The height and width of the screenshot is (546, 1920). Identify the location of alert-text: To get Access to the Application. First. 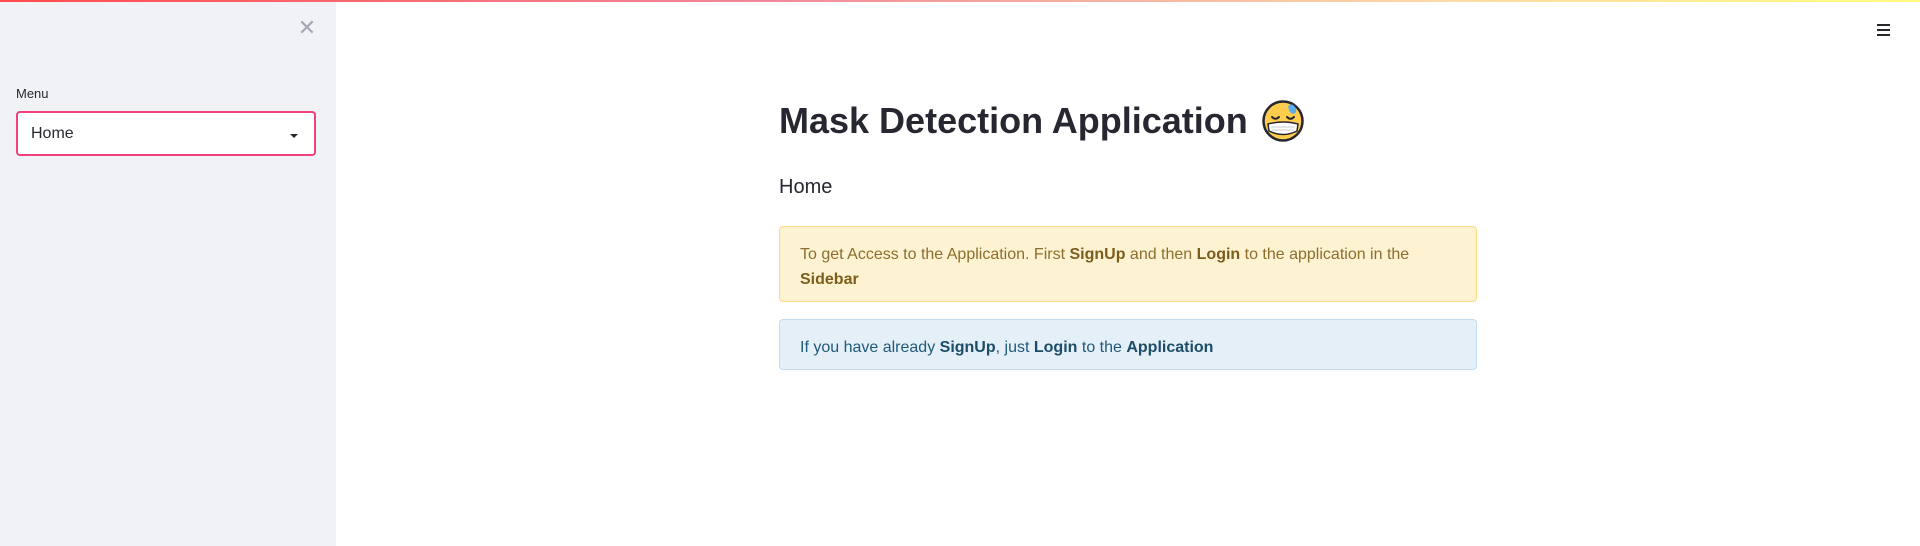
(935, 254).